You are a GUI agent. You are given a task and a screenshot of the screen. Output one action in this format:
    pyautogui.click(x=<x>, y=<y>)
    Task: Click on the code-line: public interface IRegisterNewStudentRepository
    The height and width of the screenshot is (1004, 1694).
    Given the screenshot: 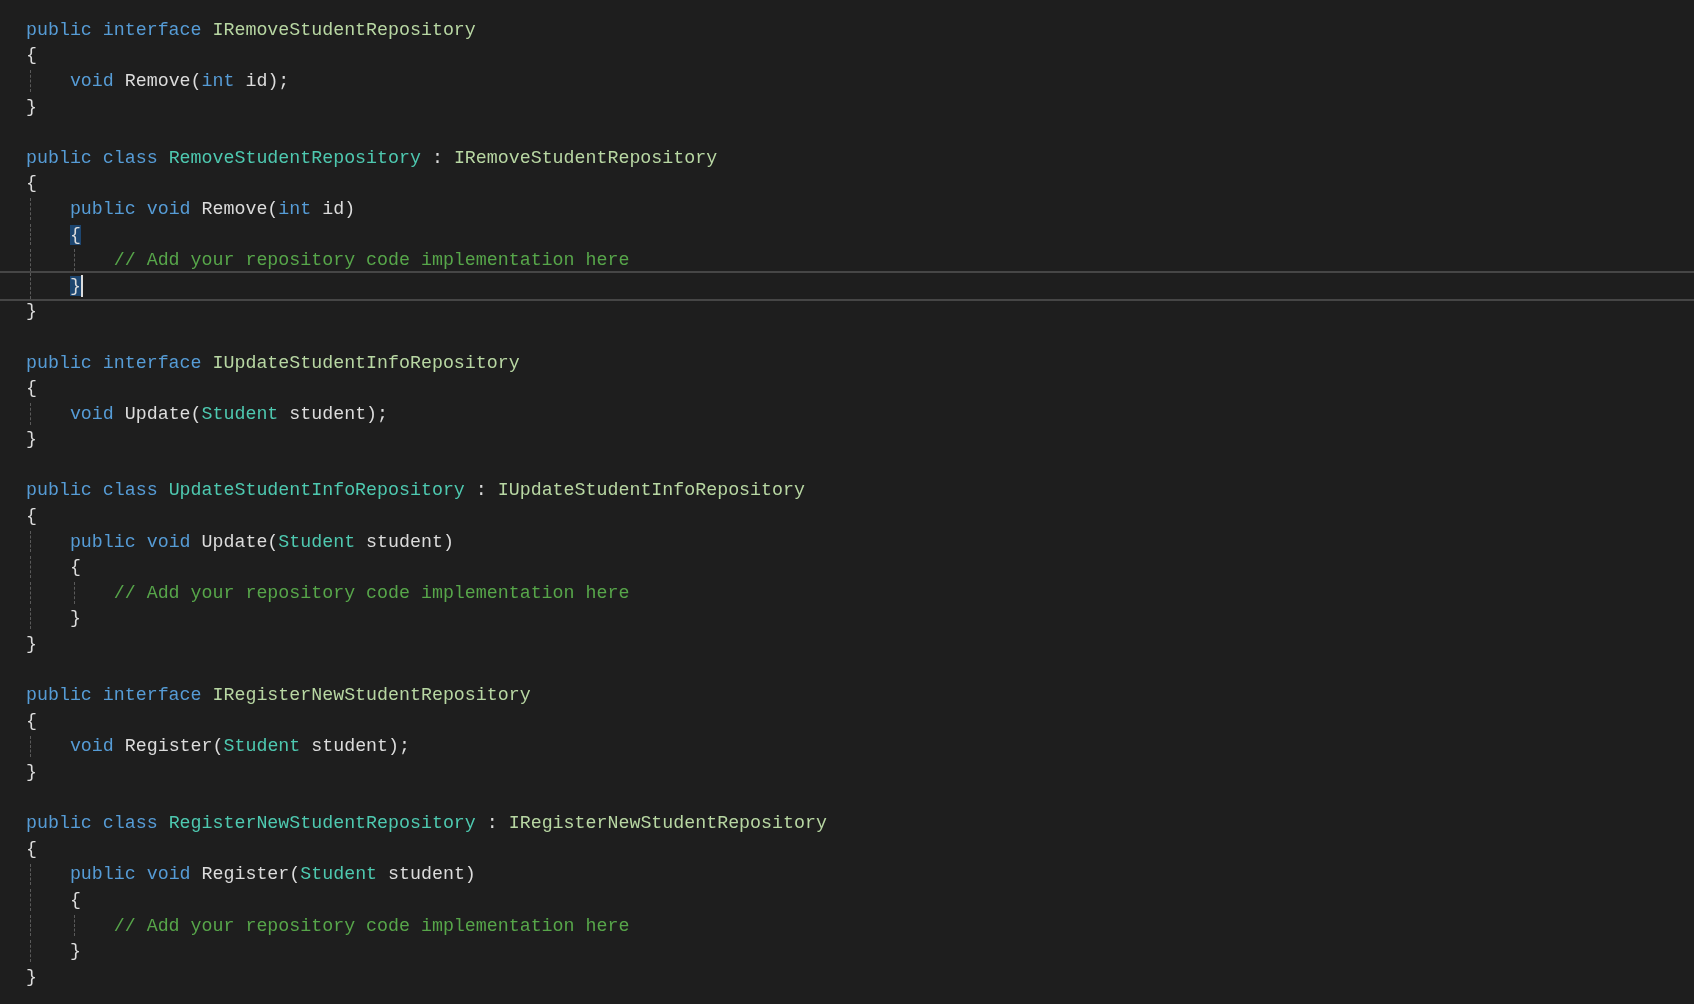 What is the action you would take?
    pyautogui.click(x=278, y=695)
    